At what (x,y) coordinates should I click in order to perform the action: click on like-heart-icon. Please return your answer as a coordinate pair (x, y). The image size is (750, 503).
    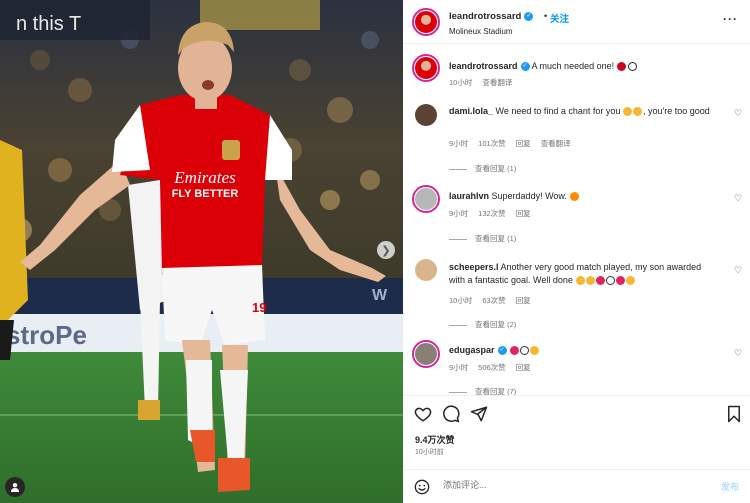
    Looking at the image, I should click on (423, 414).